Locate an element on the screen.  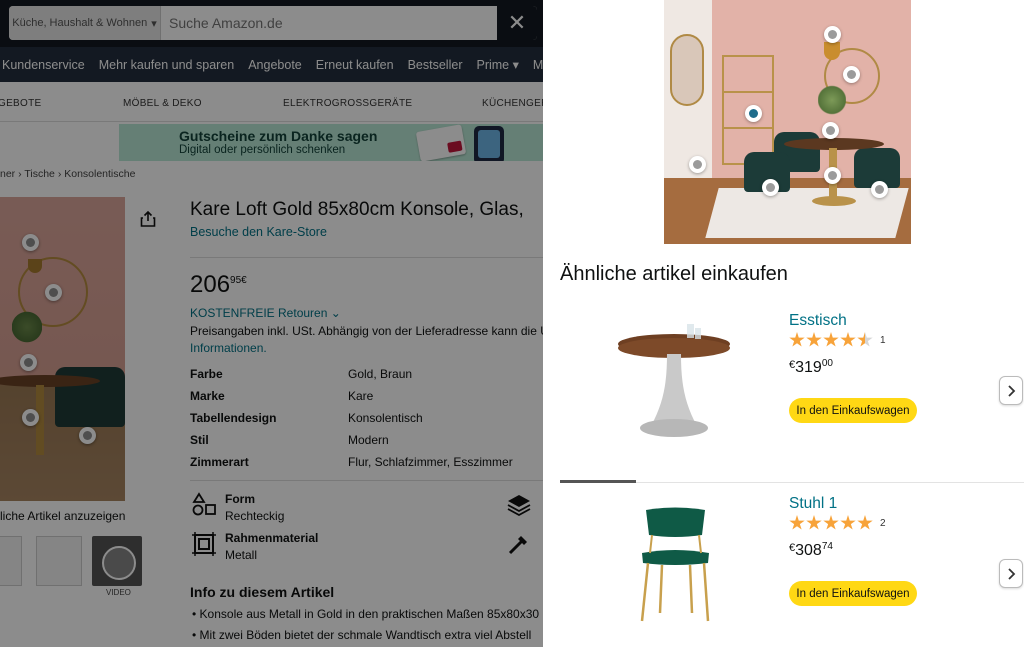
dining-chair-image is located at coordinates (675, 565).